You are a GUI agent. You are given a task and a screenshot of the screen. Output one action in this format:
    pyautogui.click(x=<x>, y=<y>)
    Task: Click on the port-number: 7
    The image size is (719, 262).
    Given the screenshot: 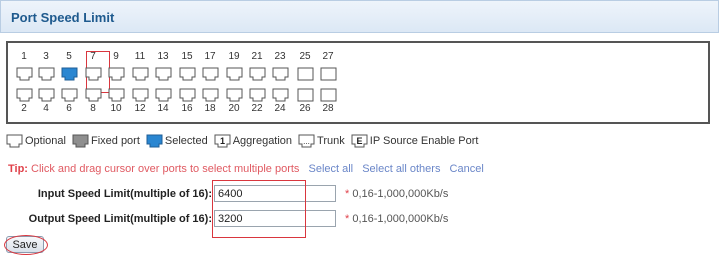 What is the action you would take?
    pyautogui.click(x=93, y=56)
    